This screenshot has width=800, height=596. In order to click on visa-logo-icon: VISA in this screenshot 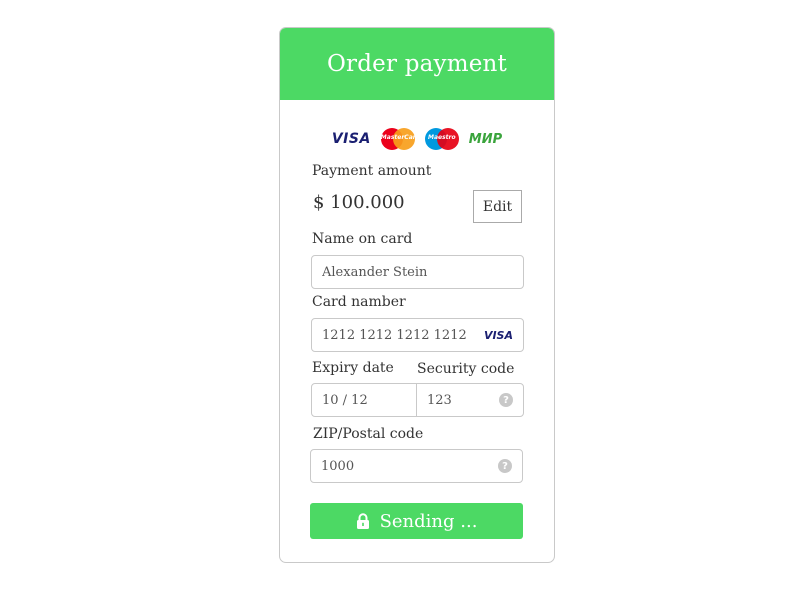, I will do `click(351, 139)`.